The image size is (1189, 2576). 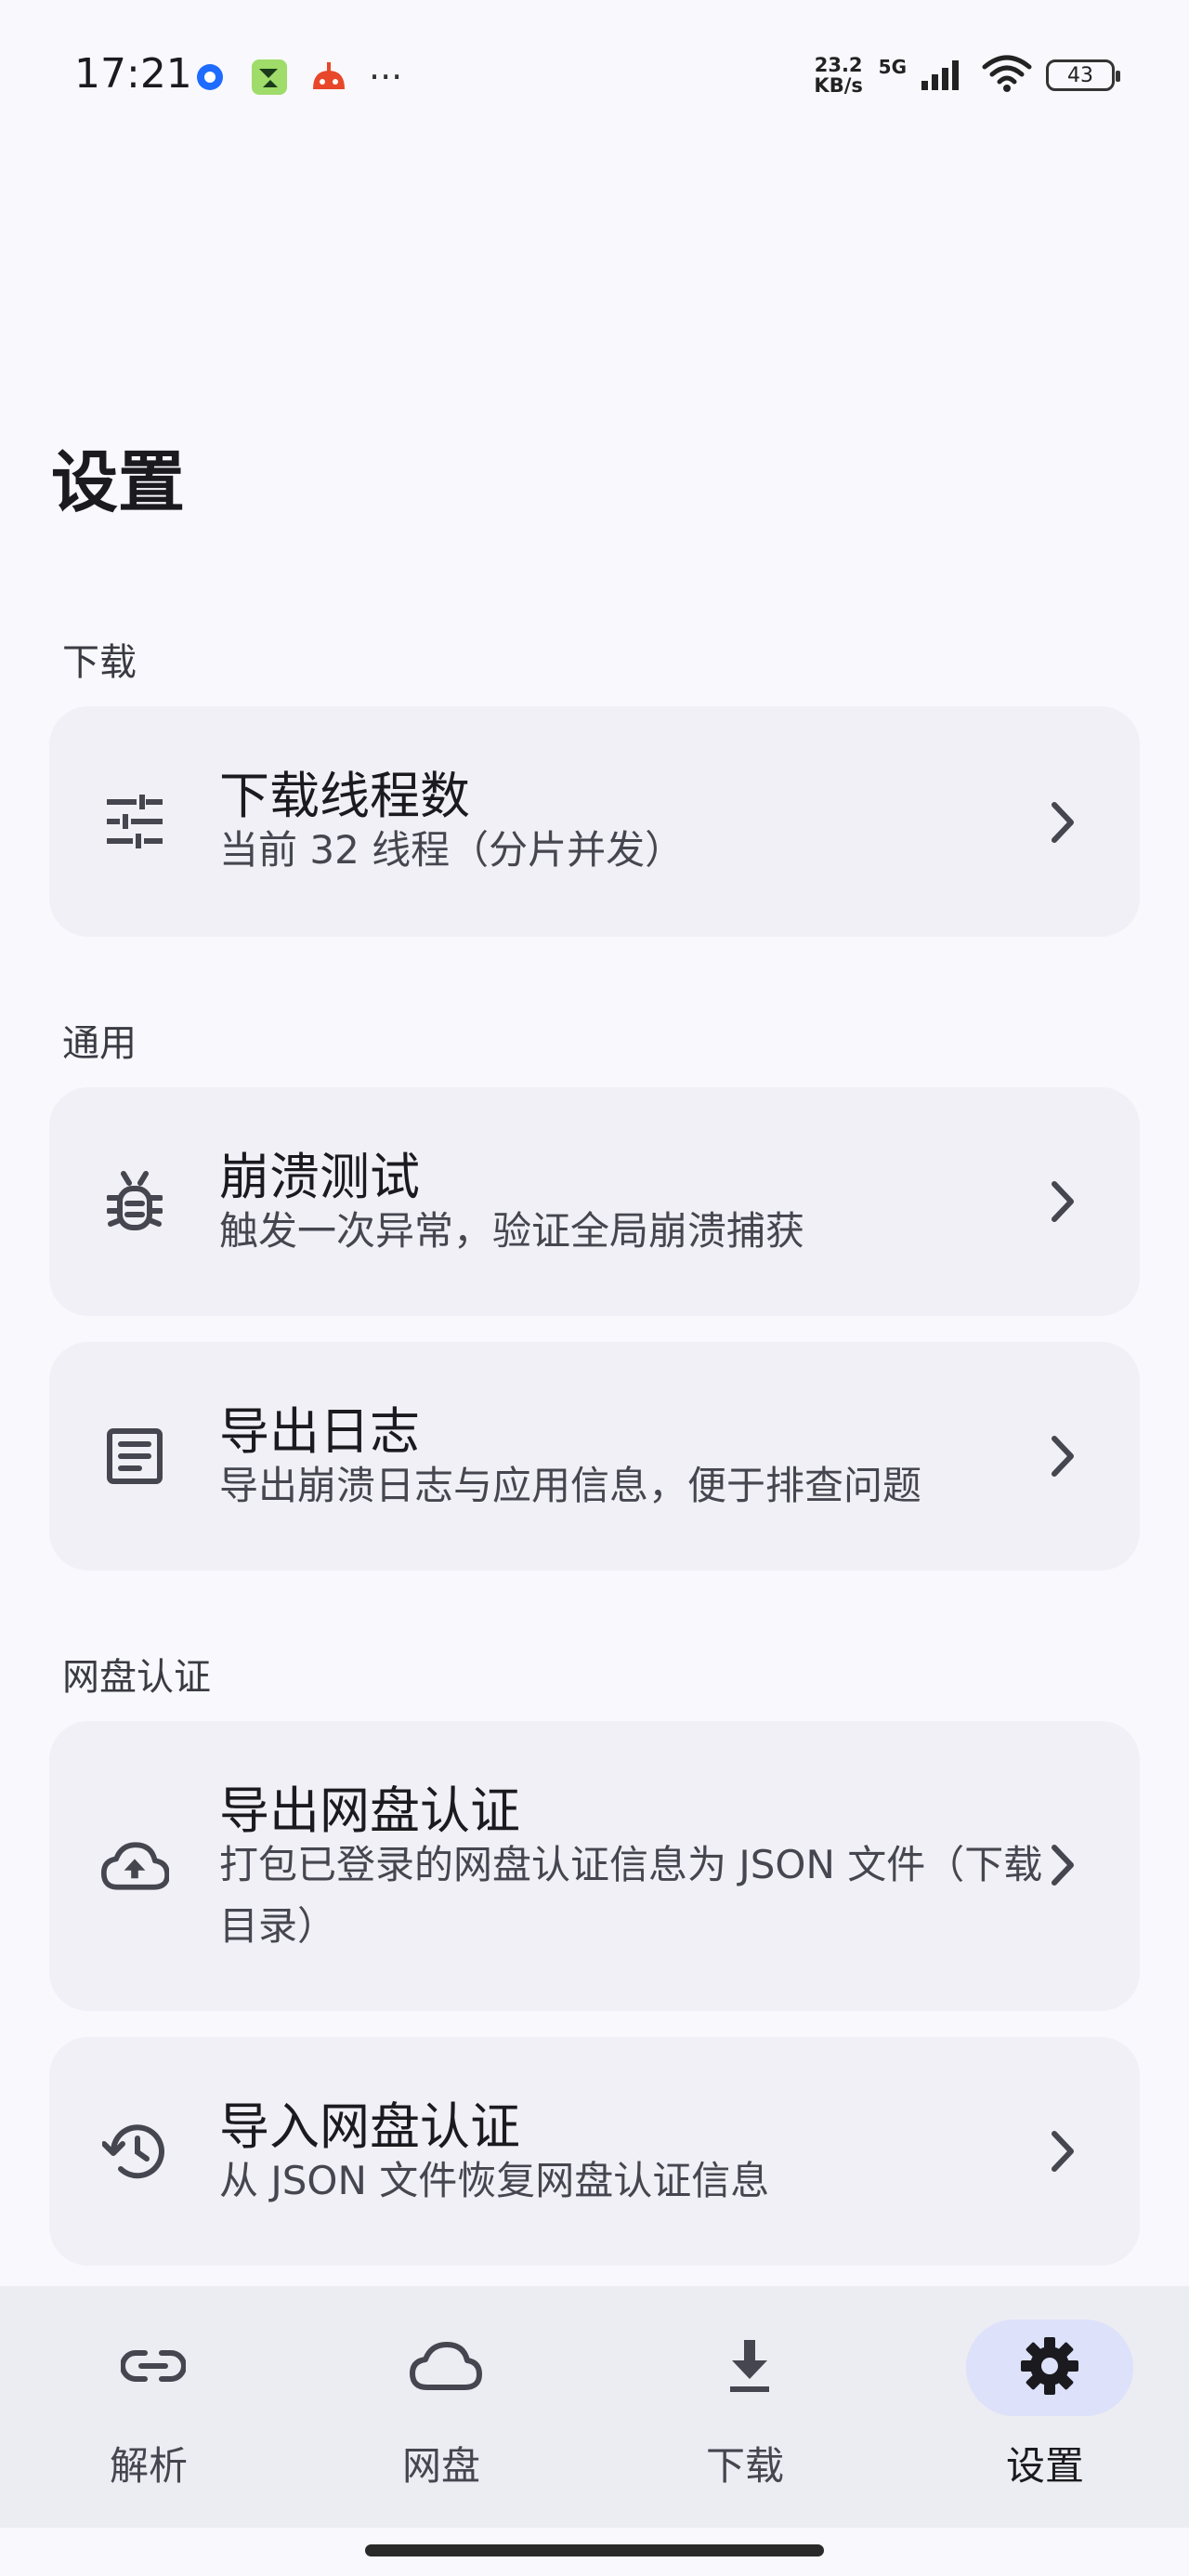 I want to click on setting-subtitle: 导出崩溃日志与应用信息，便于排查问题, so click(x=570, y=1485).